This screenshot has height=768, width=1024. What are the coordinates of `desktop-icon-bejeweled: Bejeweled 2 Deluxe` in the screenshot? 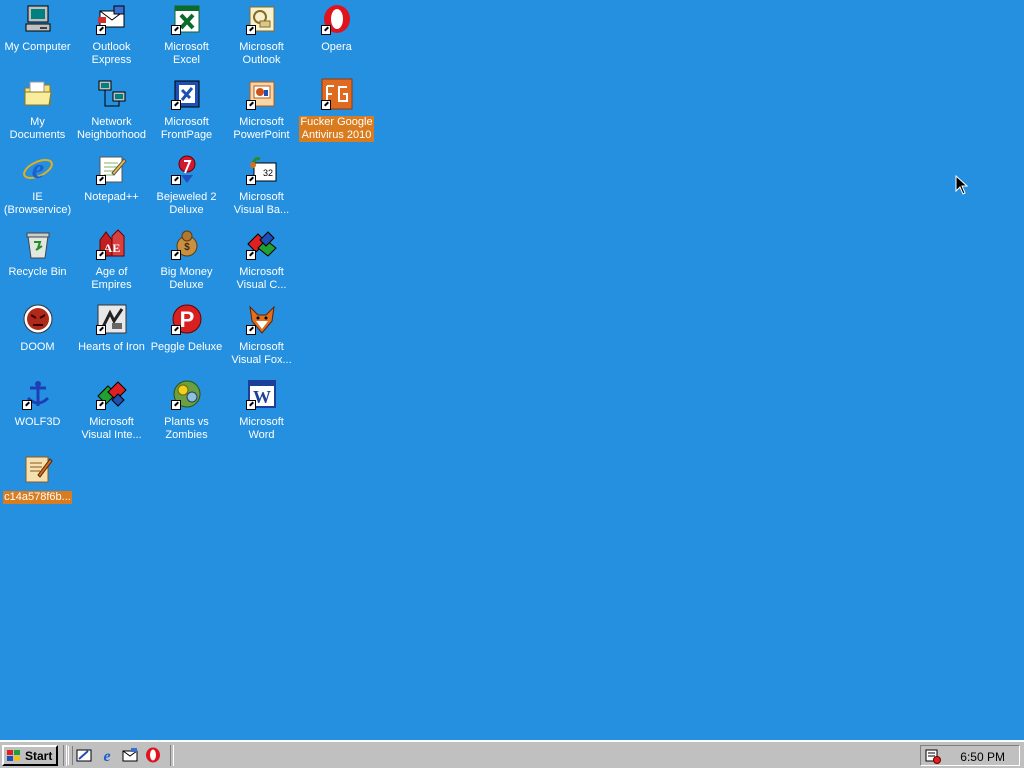 It's located at (186, 188).